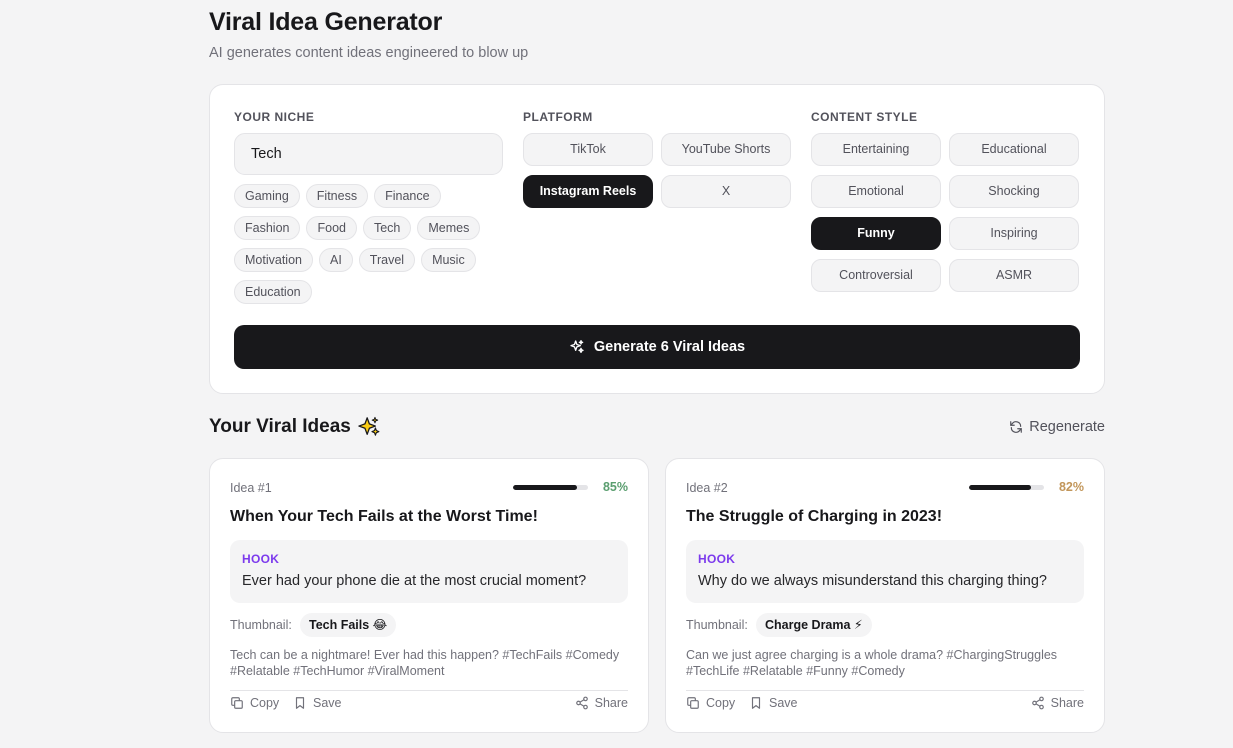  I want to click on niche-chip-education: Education, so click(273, 292).